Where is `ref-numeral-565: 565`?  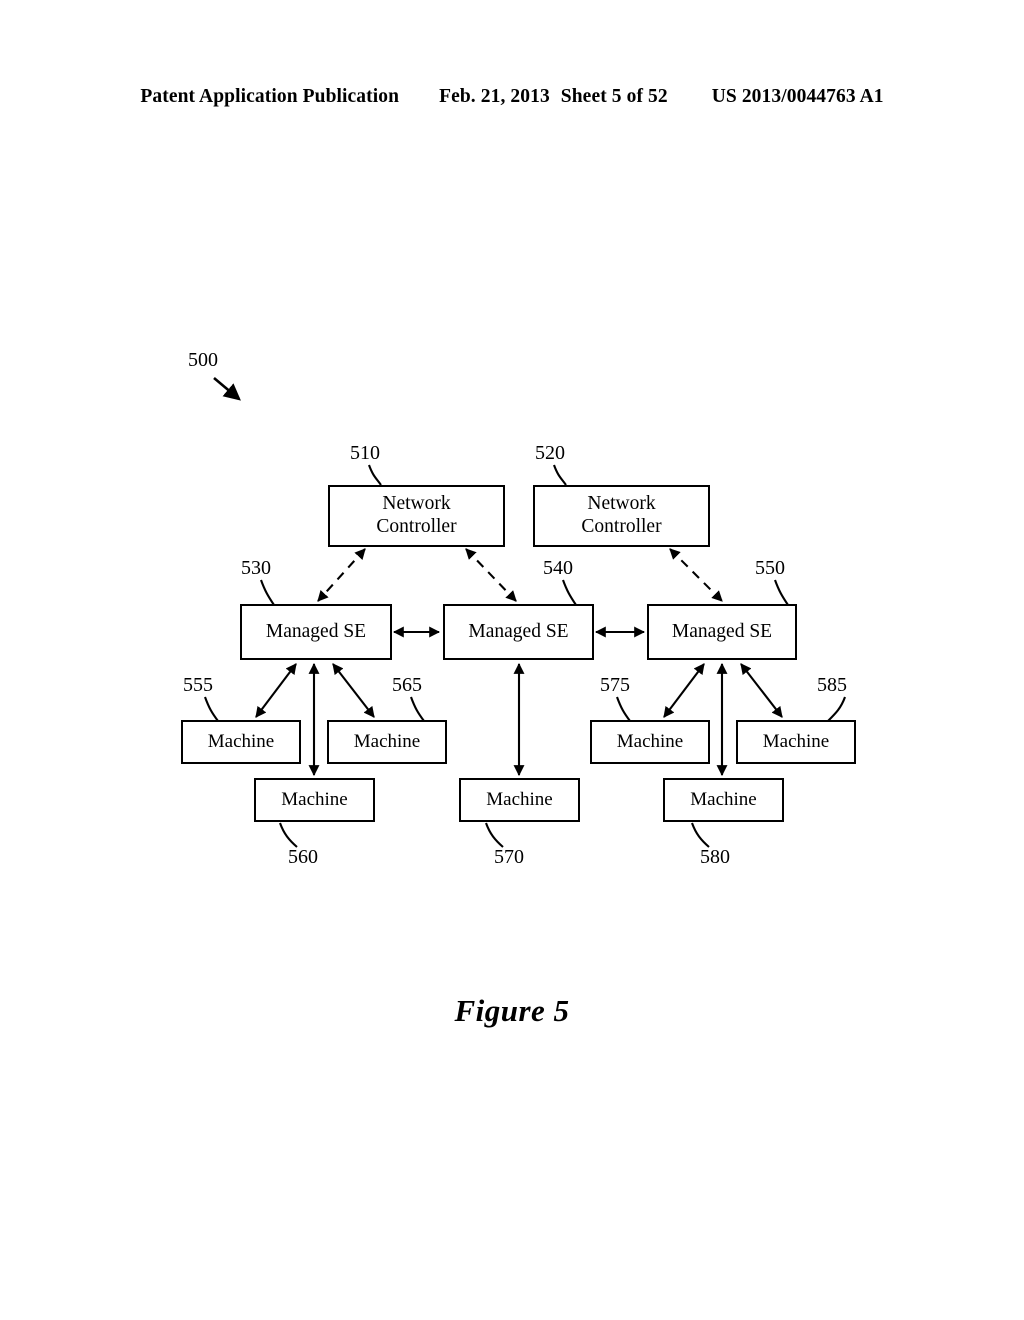 ref-numeral-565: 565 is located at coordinates (407, 685).